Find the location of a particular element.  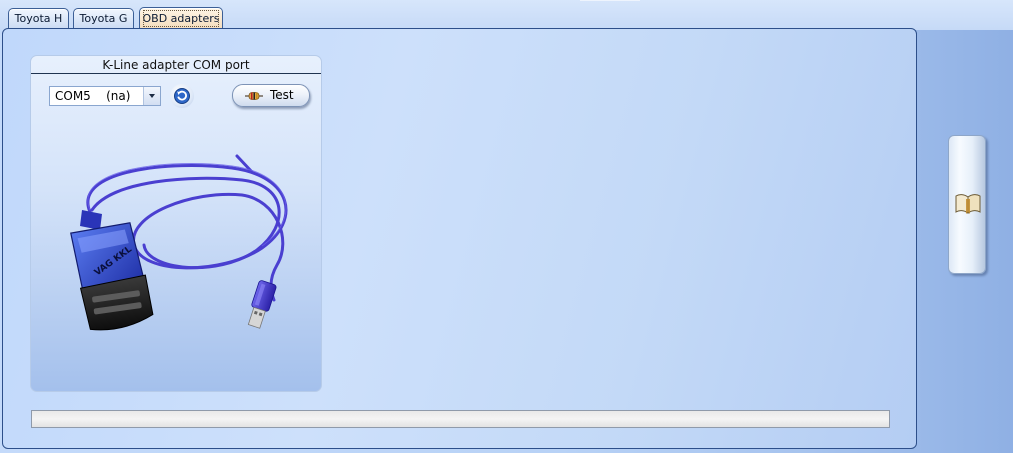

dropdown-arrow-button is located at coordinates (151, 96).